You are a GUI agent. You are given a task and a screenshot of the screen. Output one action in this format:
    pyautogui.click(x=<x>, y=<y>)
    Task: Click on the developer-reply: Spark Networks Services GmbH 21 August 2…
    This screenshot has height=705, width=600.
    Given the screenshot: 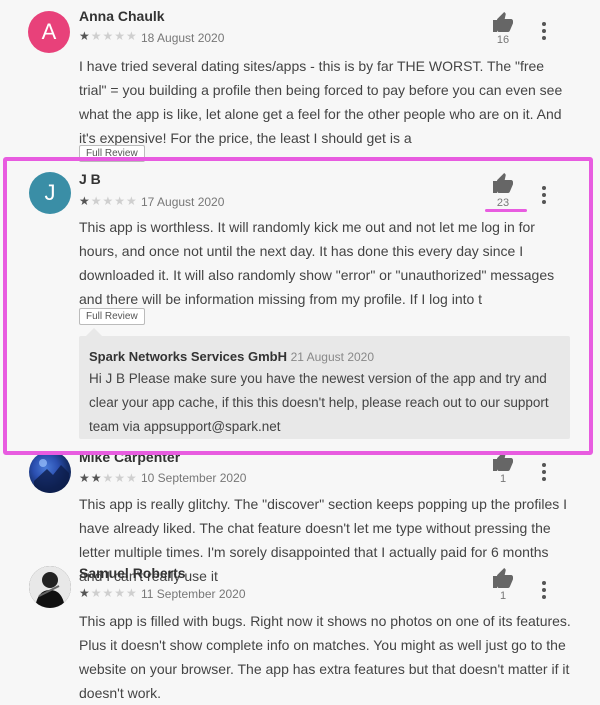 What is the action you would take?
    pyautogui.click(x=324, y=387)
    